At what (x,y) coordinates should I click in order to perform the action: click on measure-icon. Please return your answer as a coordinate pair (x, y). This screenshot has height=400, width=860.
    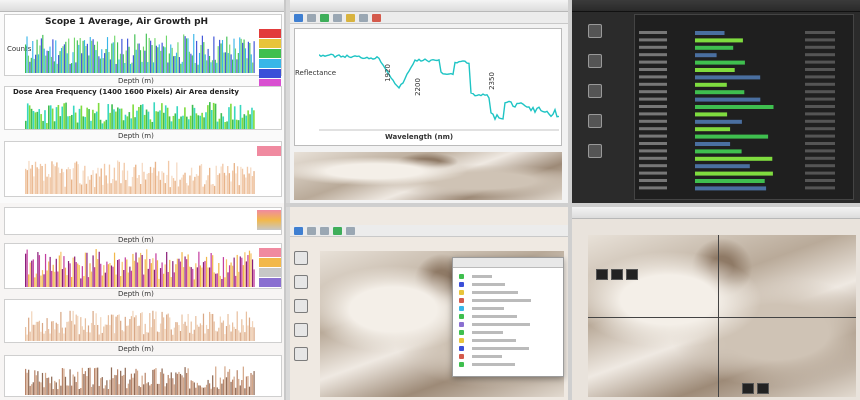
    Looking at the image, I should click on (337, 231).